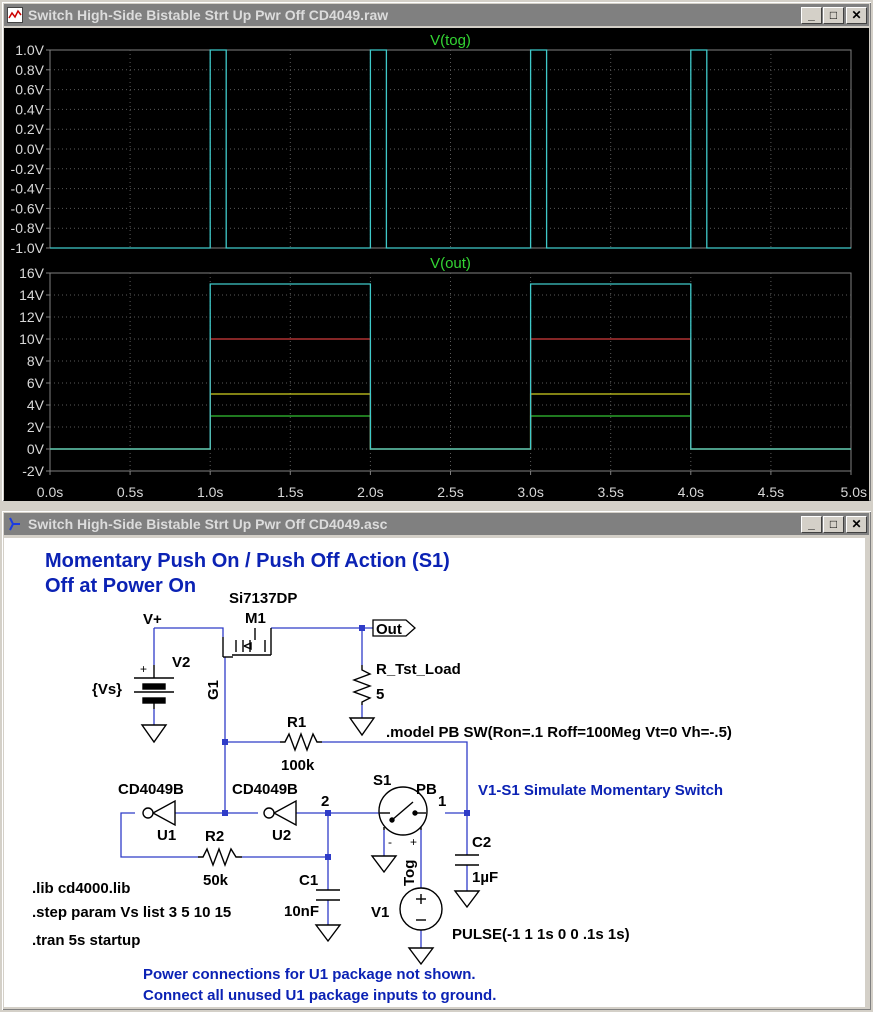 This screenshot has height=1012, width=873. Describe the element at coordinates (33, 471) in the screenshot. I see `y-tick-label: -2V` at that location.